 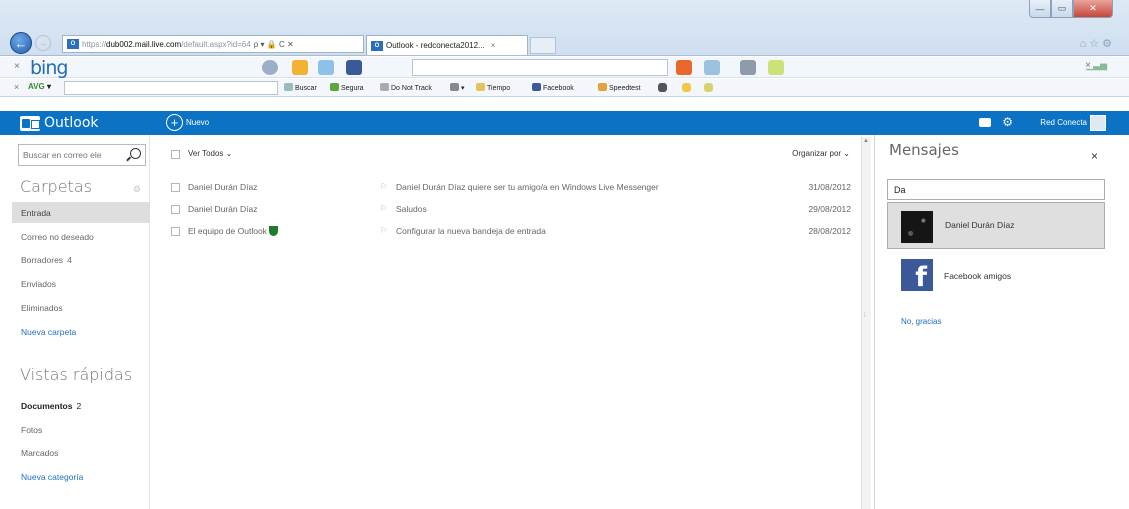 I want to click on folder-inbox: Entrada, so click(x=81, y=212).